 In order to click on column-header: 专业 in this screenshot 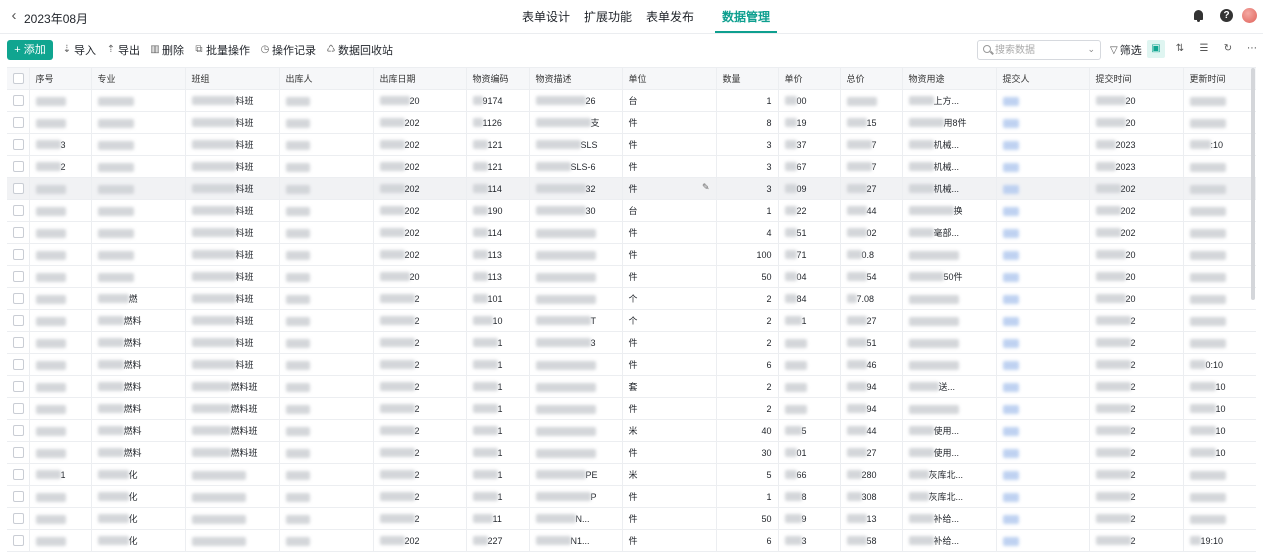, I will do `click(138, 78)`.